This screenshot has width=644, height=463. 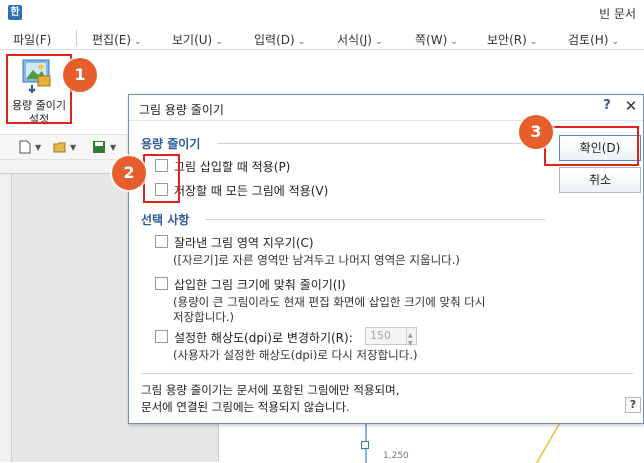 I want to click on quick-toolbar: ▼ ▼ ▼, so click(x=64, y=147).